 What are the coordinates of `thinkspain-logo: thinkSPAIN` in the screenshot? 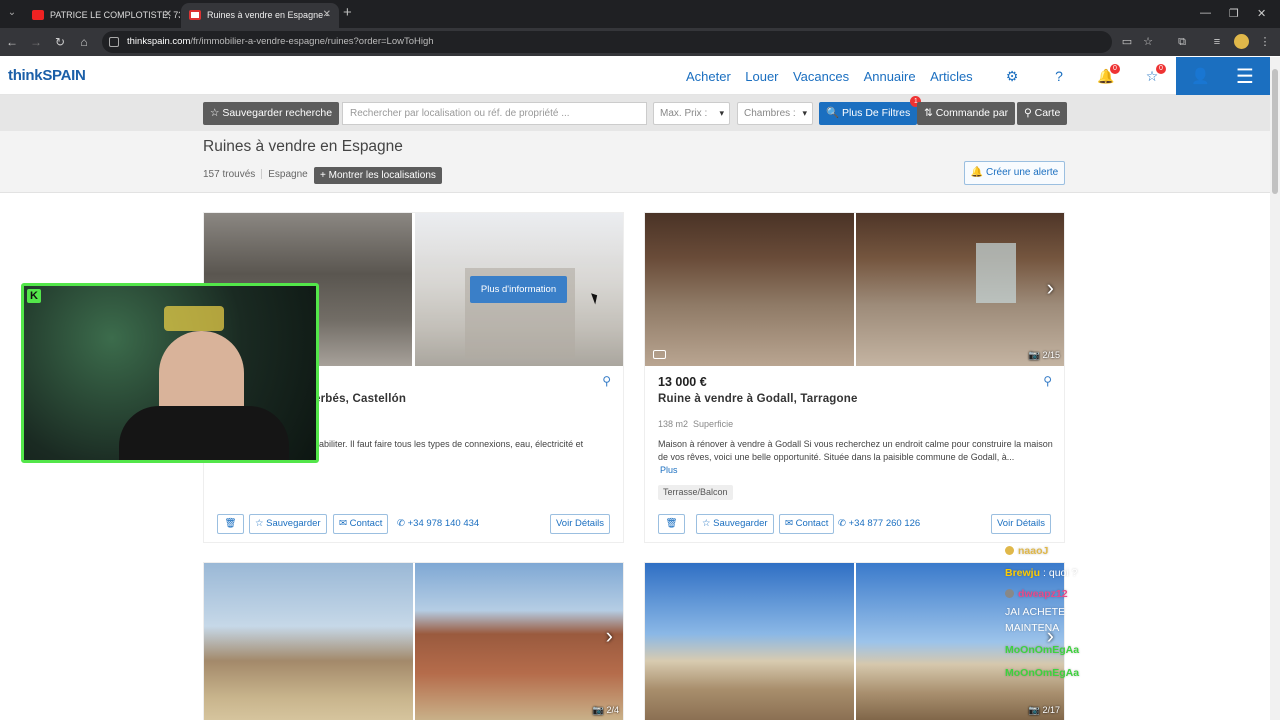 It's located at (47, 75).